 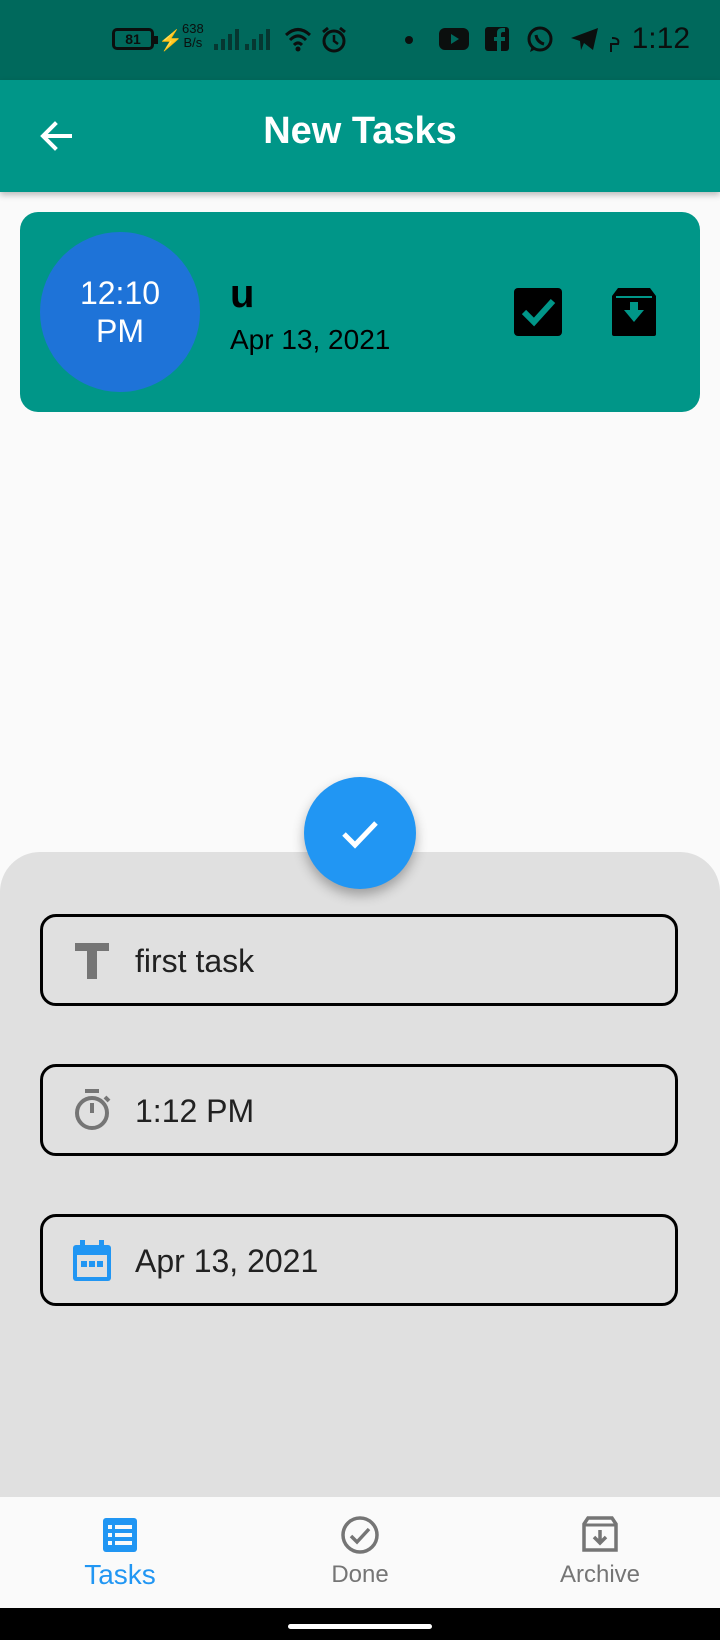 I want to click on title-icon, so click(x=92, y=961).